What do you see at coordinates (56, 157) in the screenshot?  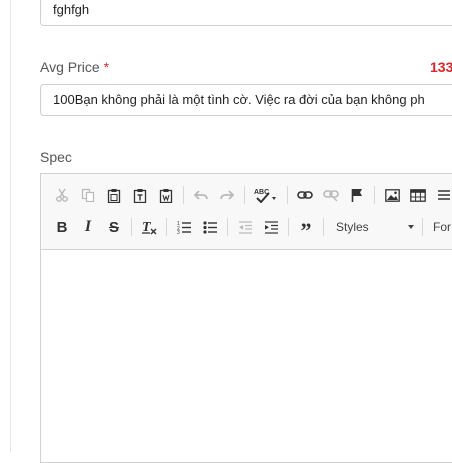 I see `spec-label: Spec` at bounding box center [56, 157].